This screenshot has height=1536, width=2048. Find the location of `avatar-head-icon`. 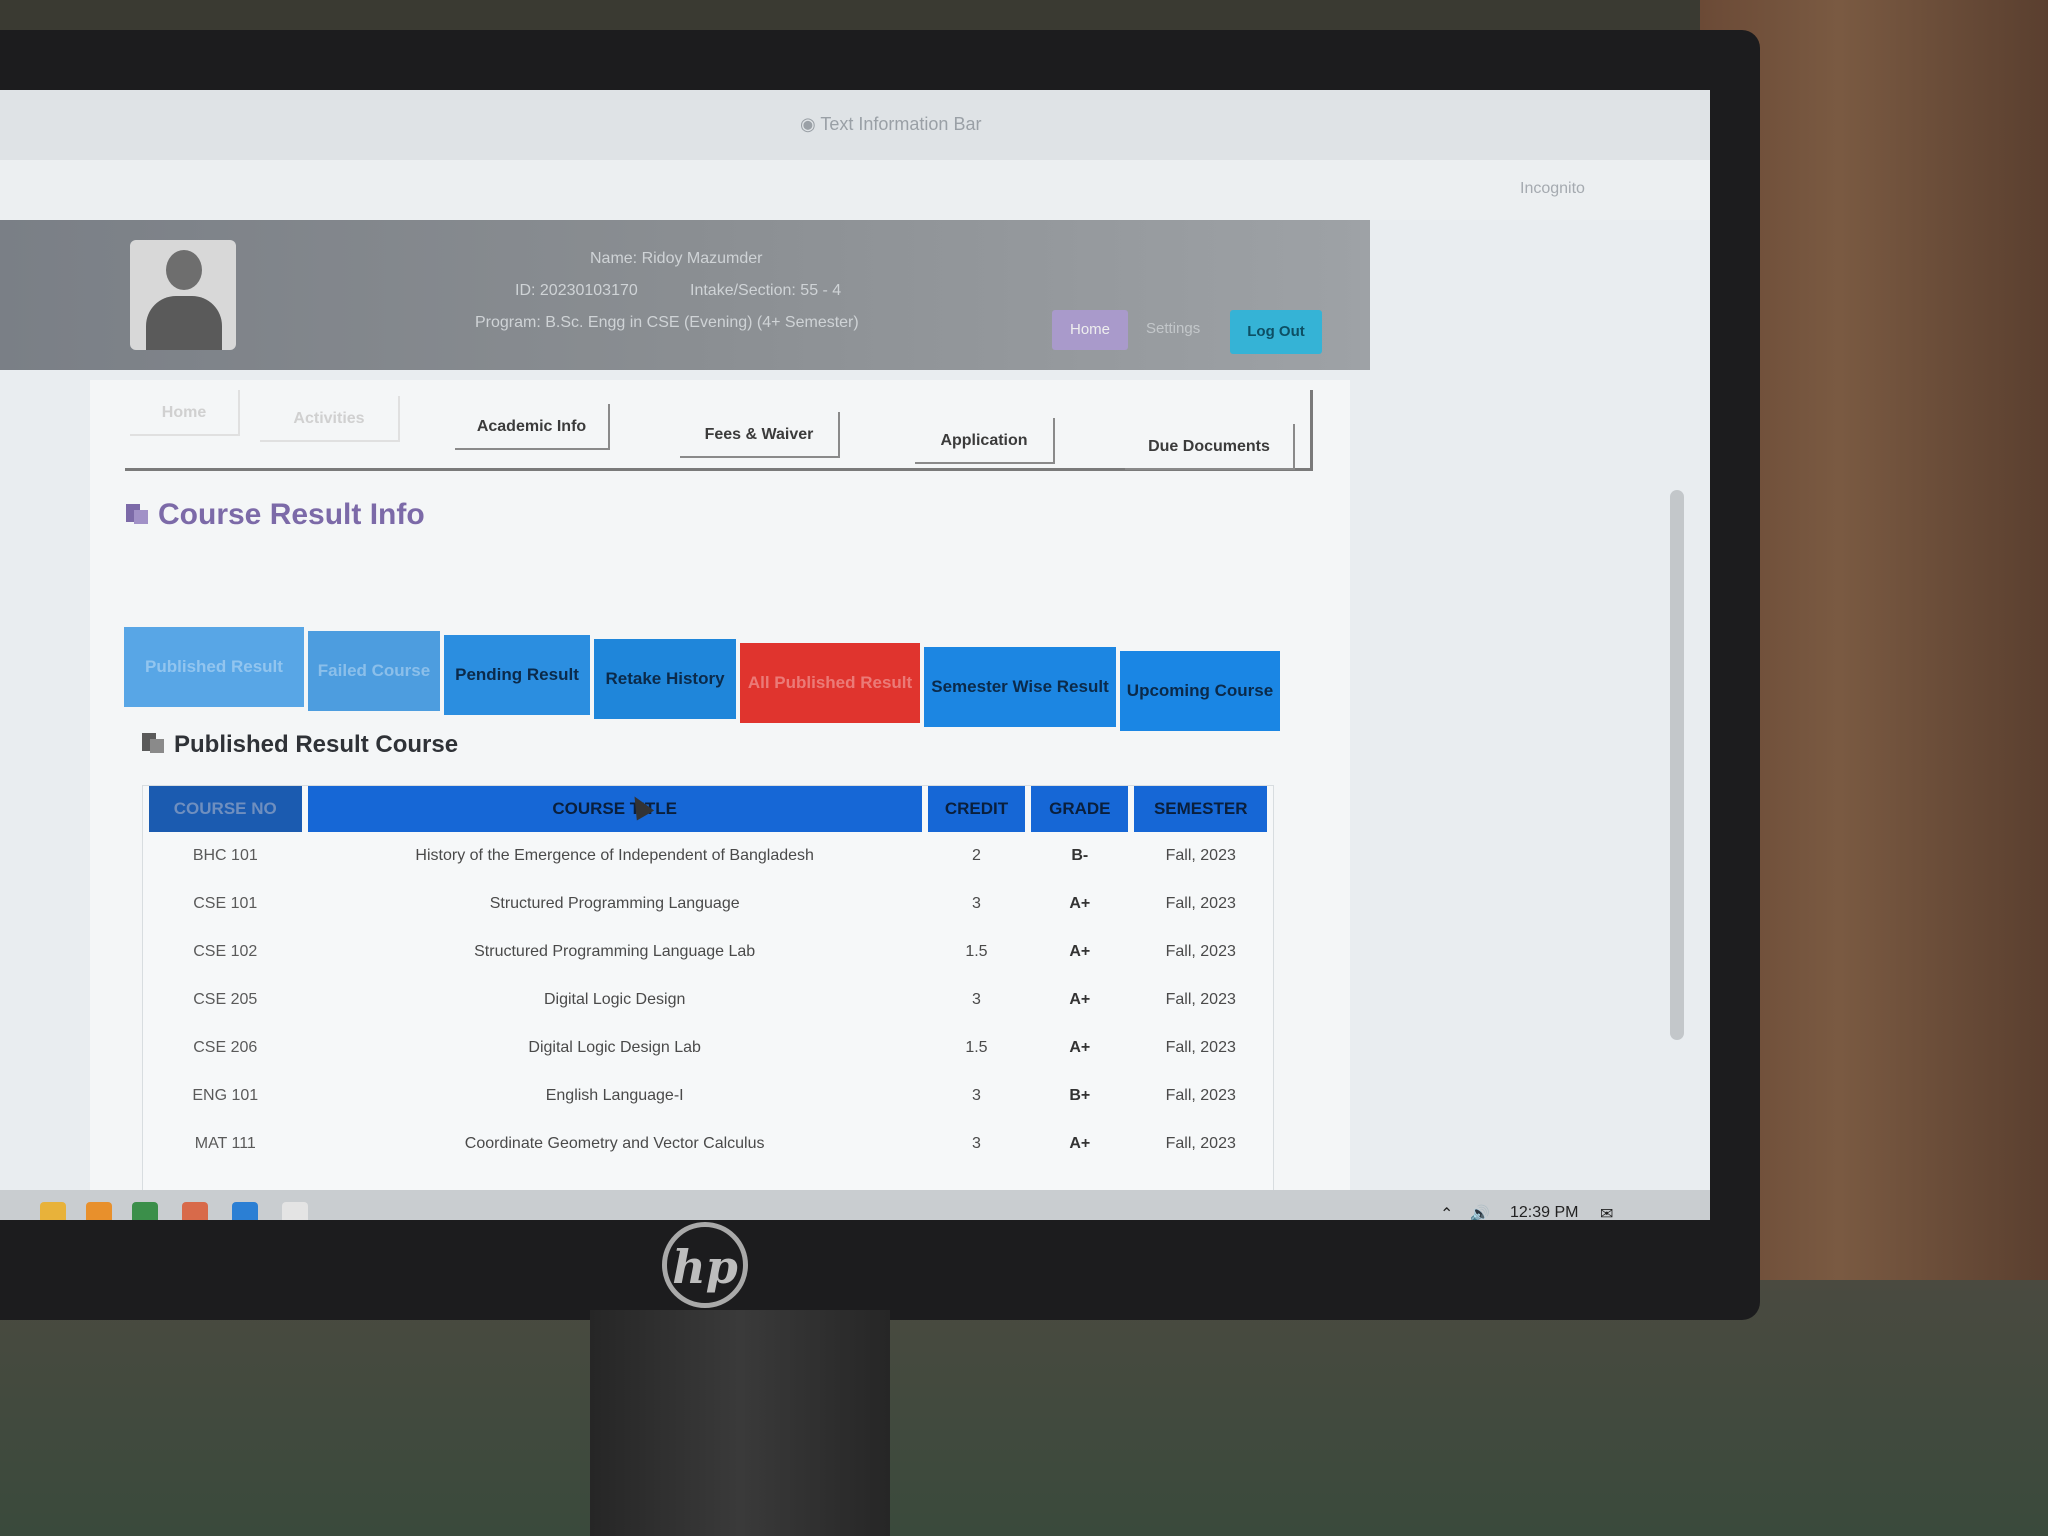

avatar-head-icon is located at coordinates (184, 270).